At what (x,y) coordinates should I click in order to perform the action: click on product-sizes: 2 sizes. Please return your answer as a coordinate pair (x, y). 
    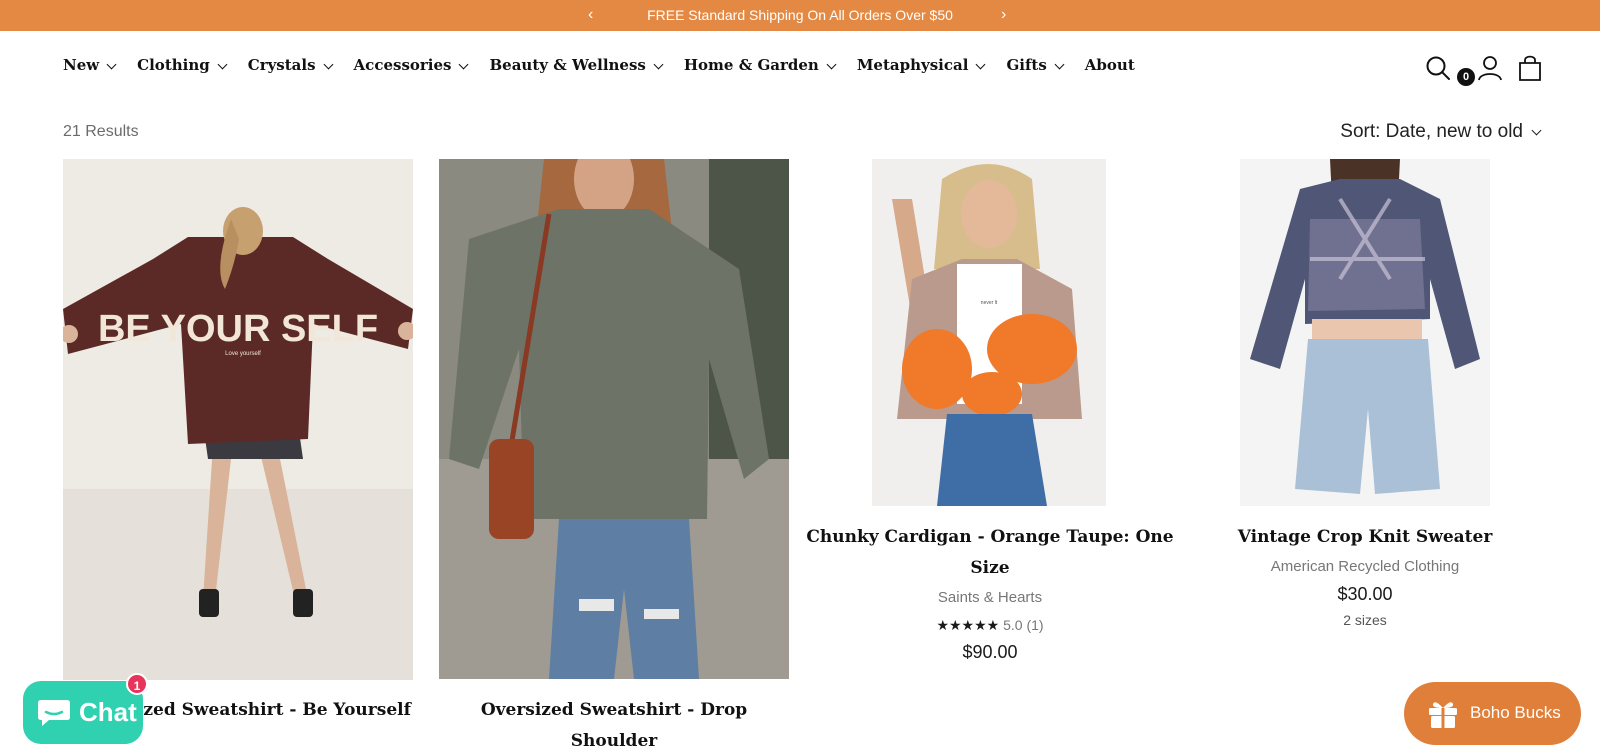
    Looking at the image, I should click on (1365, 620).